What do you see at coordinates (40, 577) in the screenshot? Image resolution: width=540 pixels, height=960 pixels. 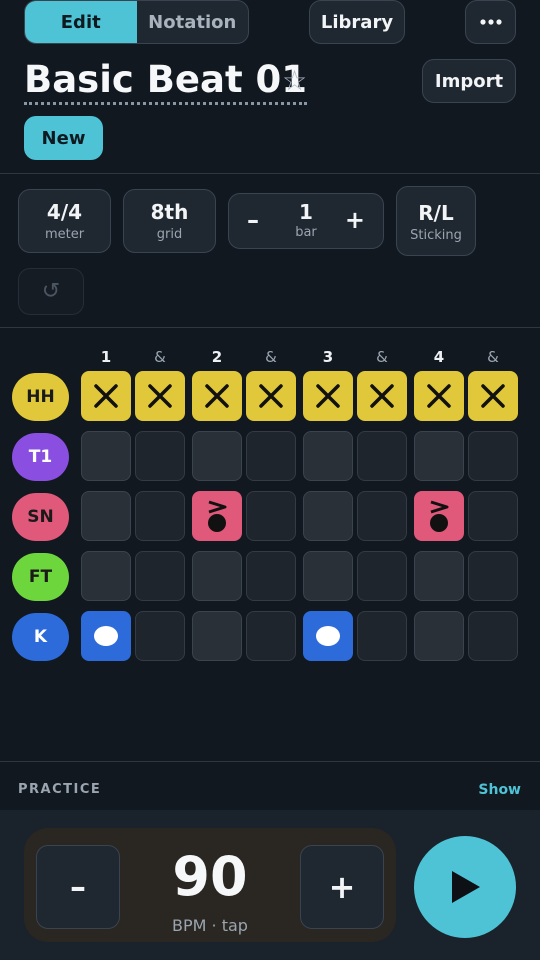 I see `lane-label-ft: FT` at bounding box center [40, 577].